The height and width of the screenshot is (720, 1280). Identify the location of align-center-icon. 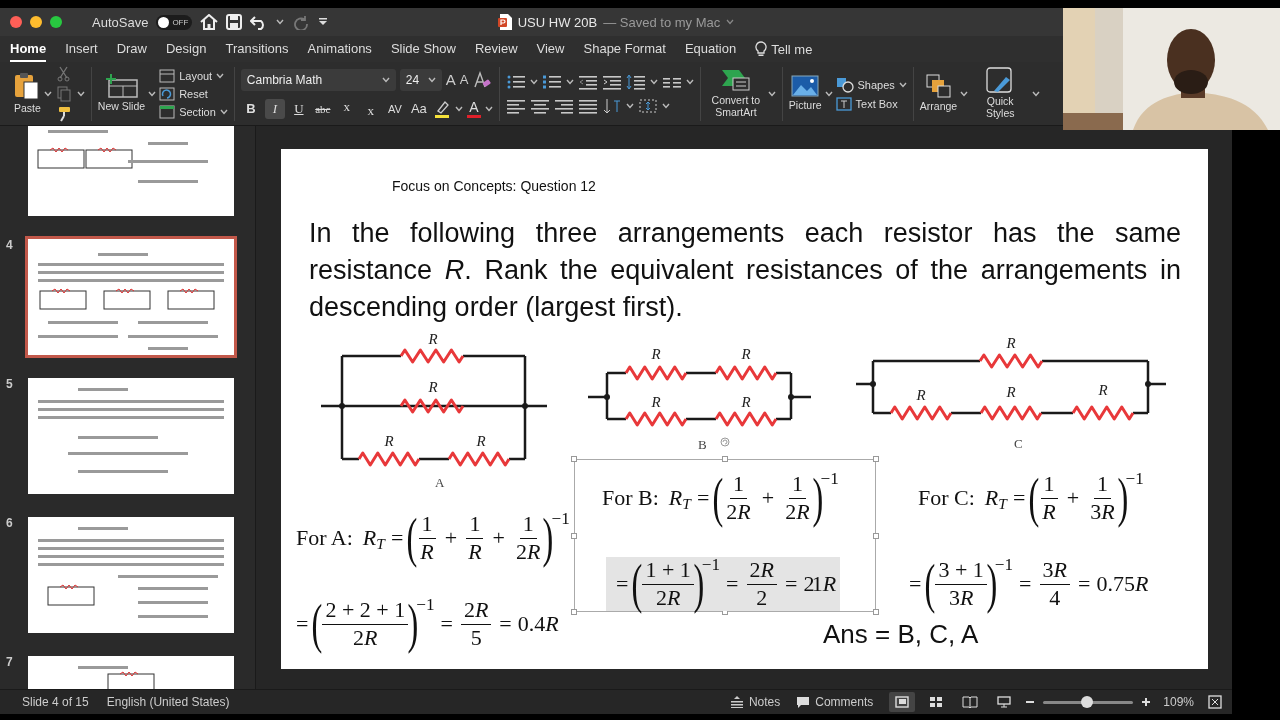
(539, 105).